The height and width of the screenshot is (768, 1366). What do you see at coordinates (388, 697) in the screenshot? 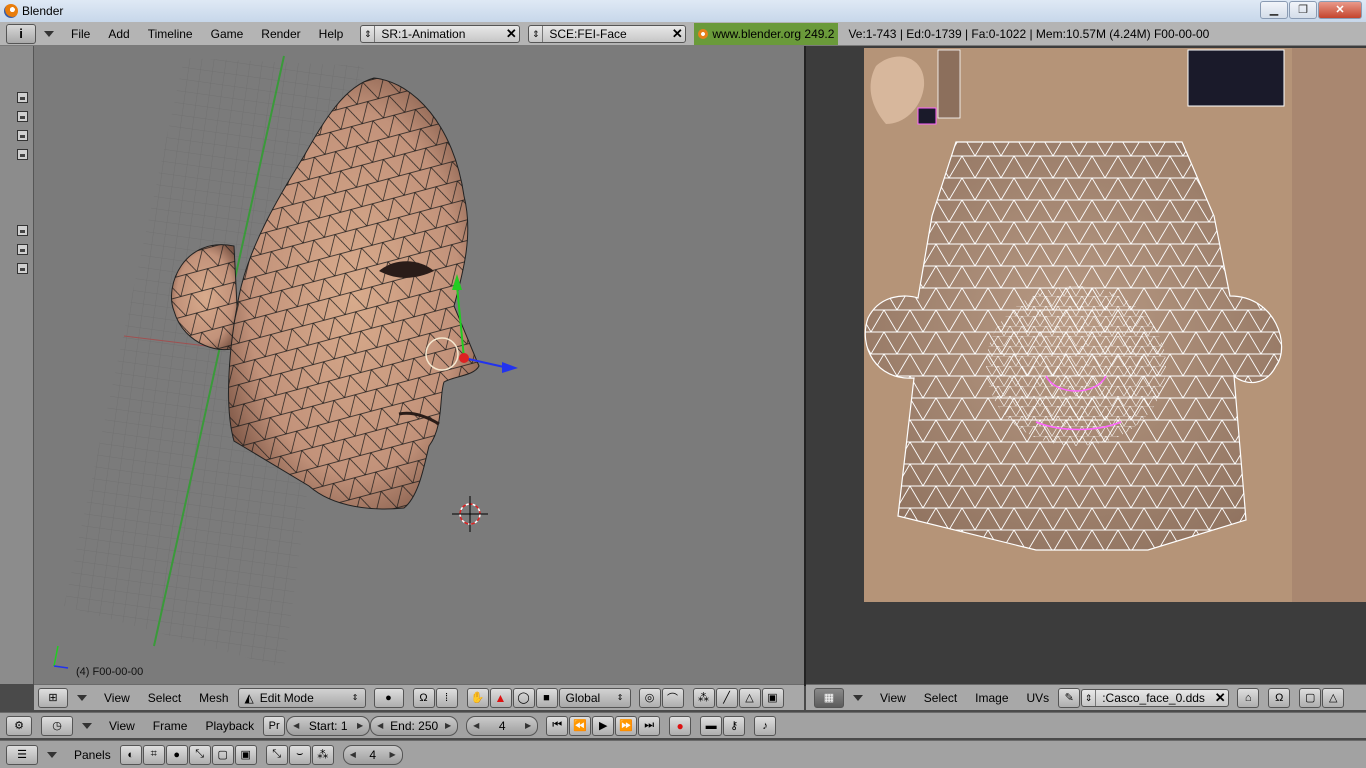
I see `draw-type-button: ●` at bounding box center [388, 697].